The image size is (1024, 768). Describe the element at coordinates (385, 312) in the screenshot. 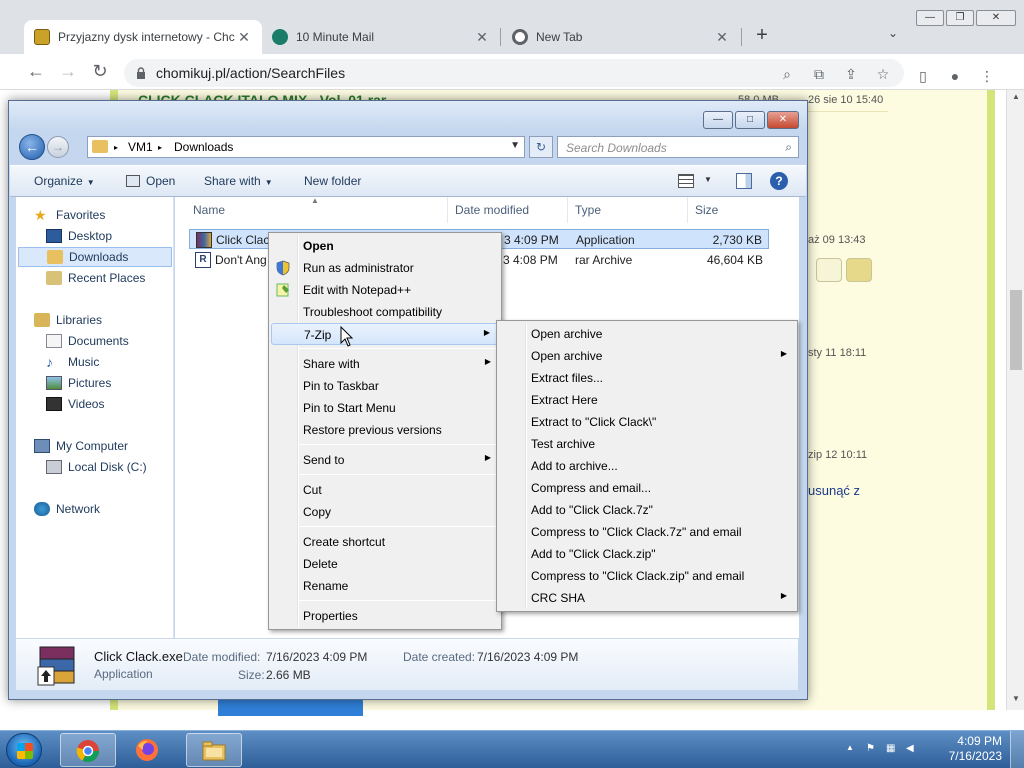

I see `menu-item-troubleshoot-compatibility: Troubleshoot compatibility` at that location.